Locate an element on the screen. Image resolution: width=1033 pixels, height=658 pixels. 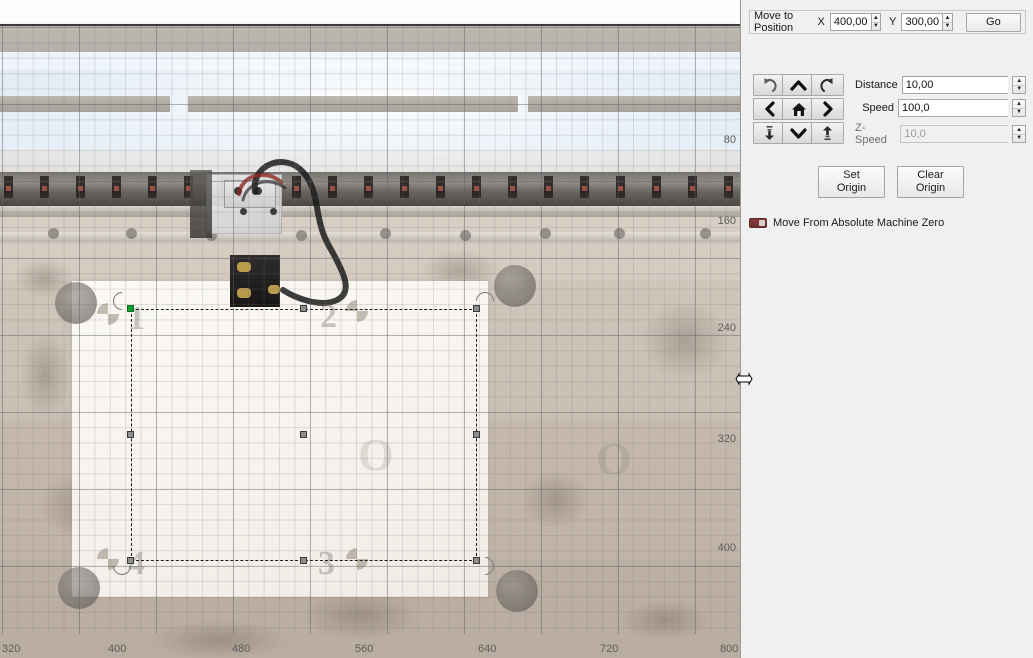
z-up-icon is located at coordinates (827, 133).